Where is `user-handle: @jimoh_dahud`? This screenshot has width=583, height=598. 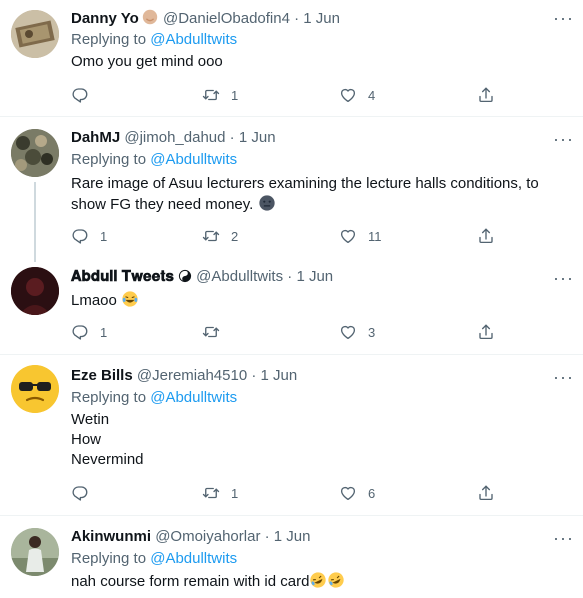
user-handle: @jimoh_dahud is located at coordinates (174, 137).